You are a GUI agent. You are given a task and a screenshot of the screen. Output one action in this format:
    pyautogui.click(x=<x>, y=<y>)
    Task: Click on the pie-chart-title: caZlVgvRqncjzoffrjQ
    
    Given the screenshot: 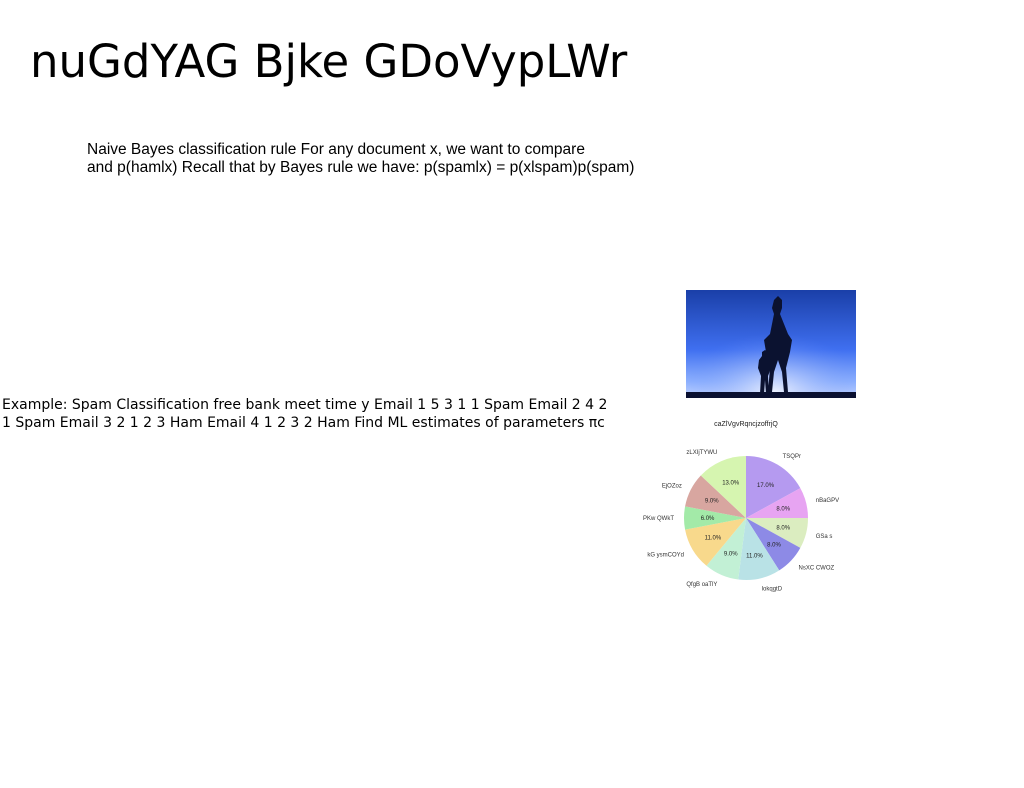 What is the action you would take?
    pyautogui.click(x=746, y=424)
    